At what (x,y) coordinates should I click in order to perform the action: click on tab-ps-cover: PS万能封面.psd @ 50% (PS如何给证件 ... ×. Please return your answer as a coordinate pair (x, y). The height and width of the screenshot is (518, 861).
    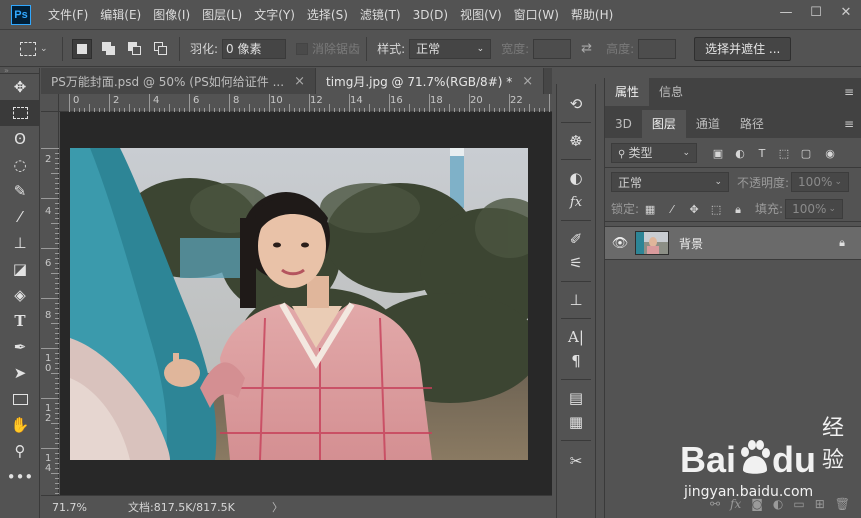
    Looking at the image, I should click on (178, 81).